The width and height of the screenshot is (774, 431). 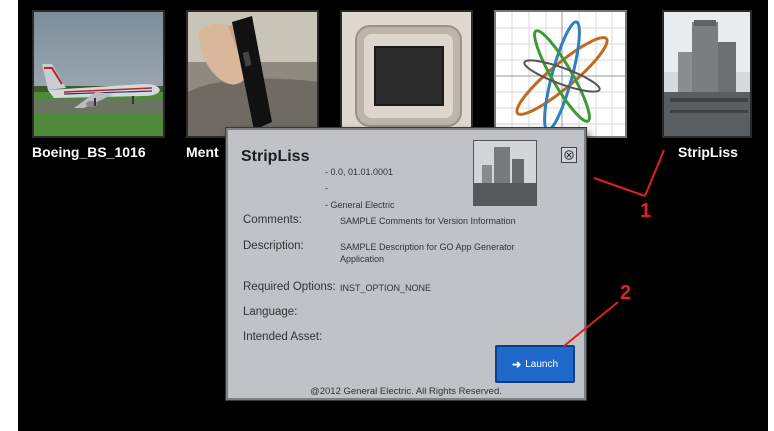 What do you see at coordinates (272, 220) in the screenshot?
I see `comments-label: Comments:` at bounding box center [272, 220].